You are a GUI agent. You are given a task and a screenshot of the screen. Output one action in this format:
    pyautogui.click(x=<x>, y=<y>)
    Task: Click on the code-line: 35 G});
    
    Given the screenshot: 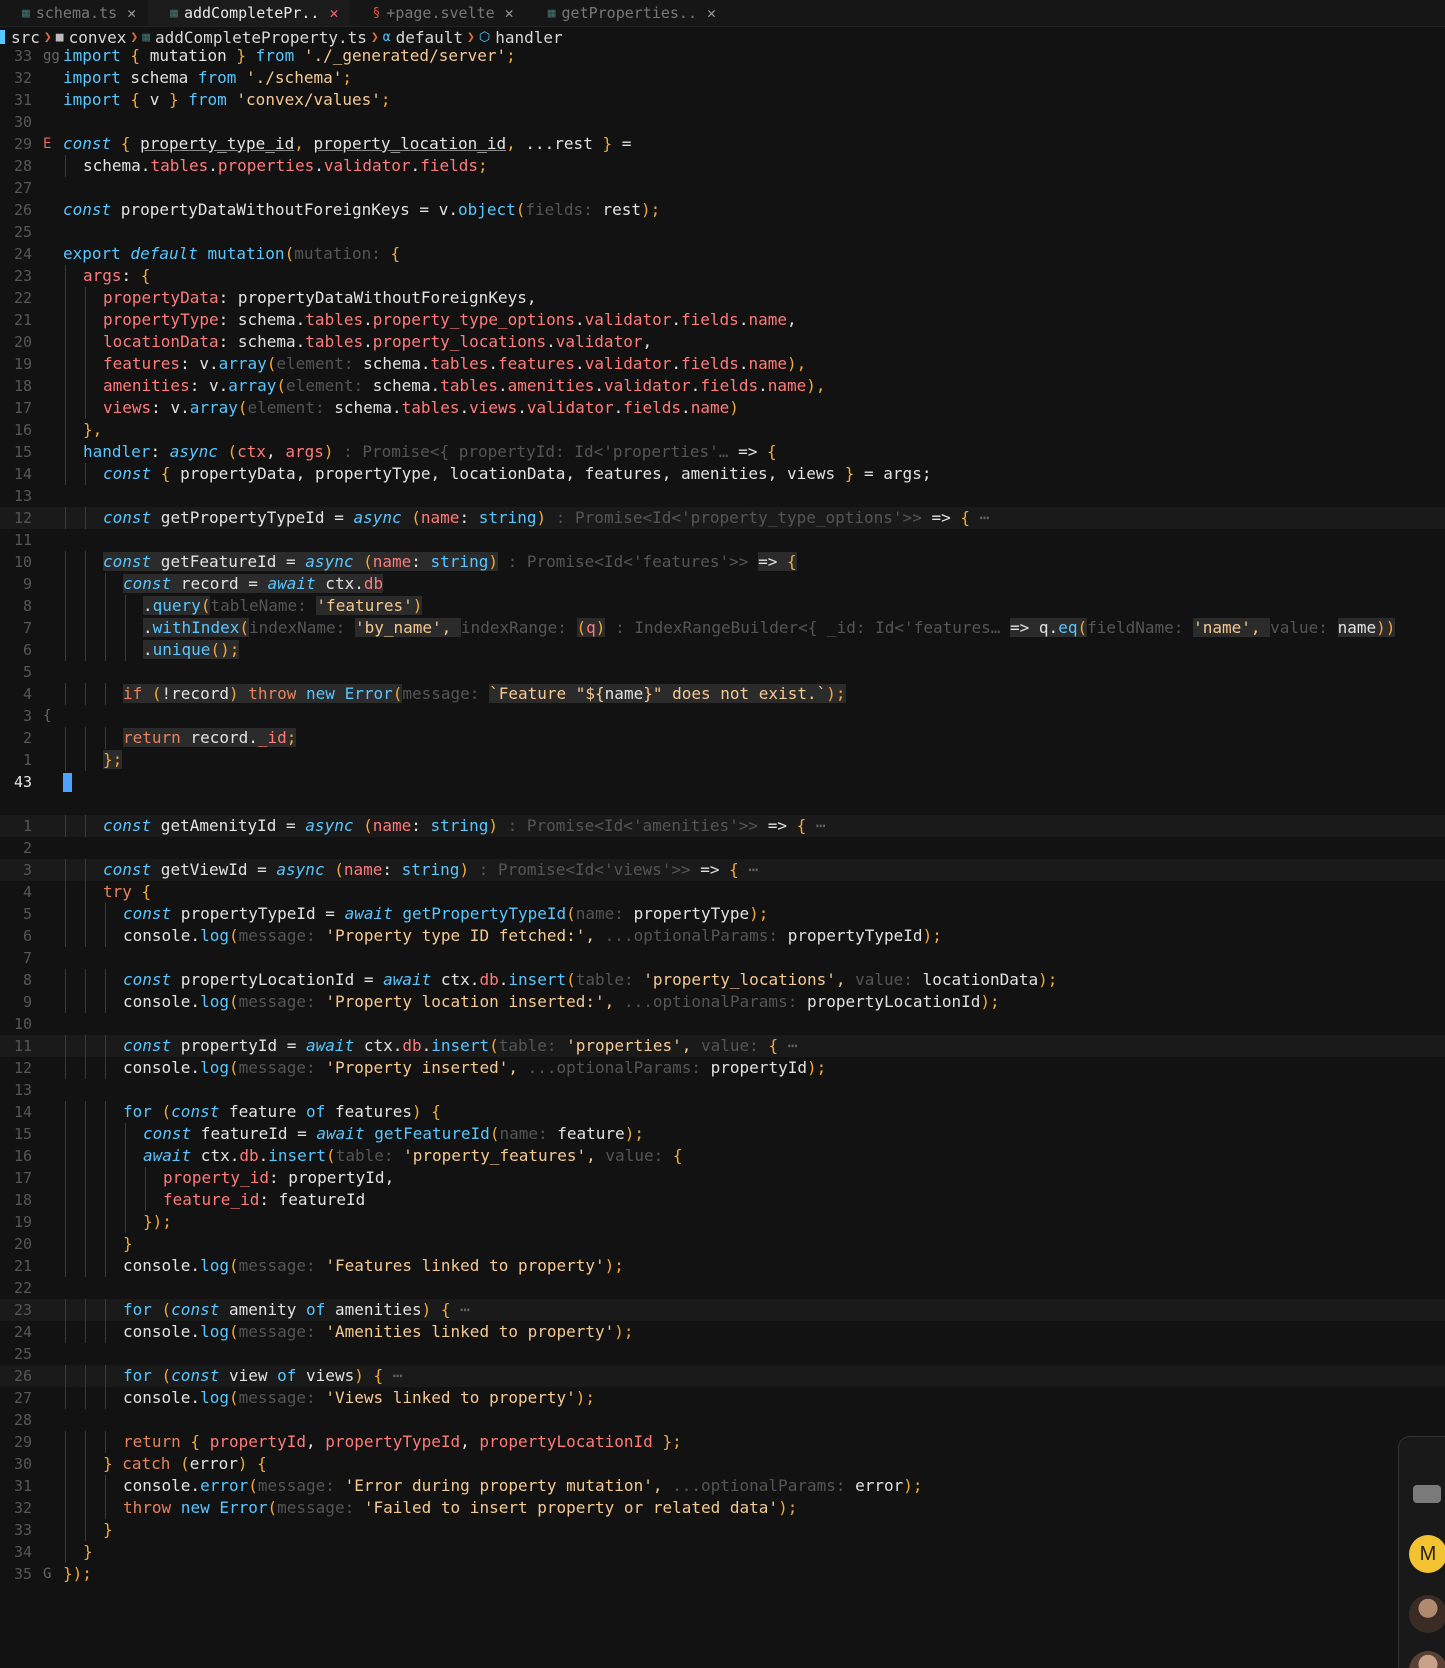 What is the action you would take?
    pyautogui.click(x=722, y=1574)
    